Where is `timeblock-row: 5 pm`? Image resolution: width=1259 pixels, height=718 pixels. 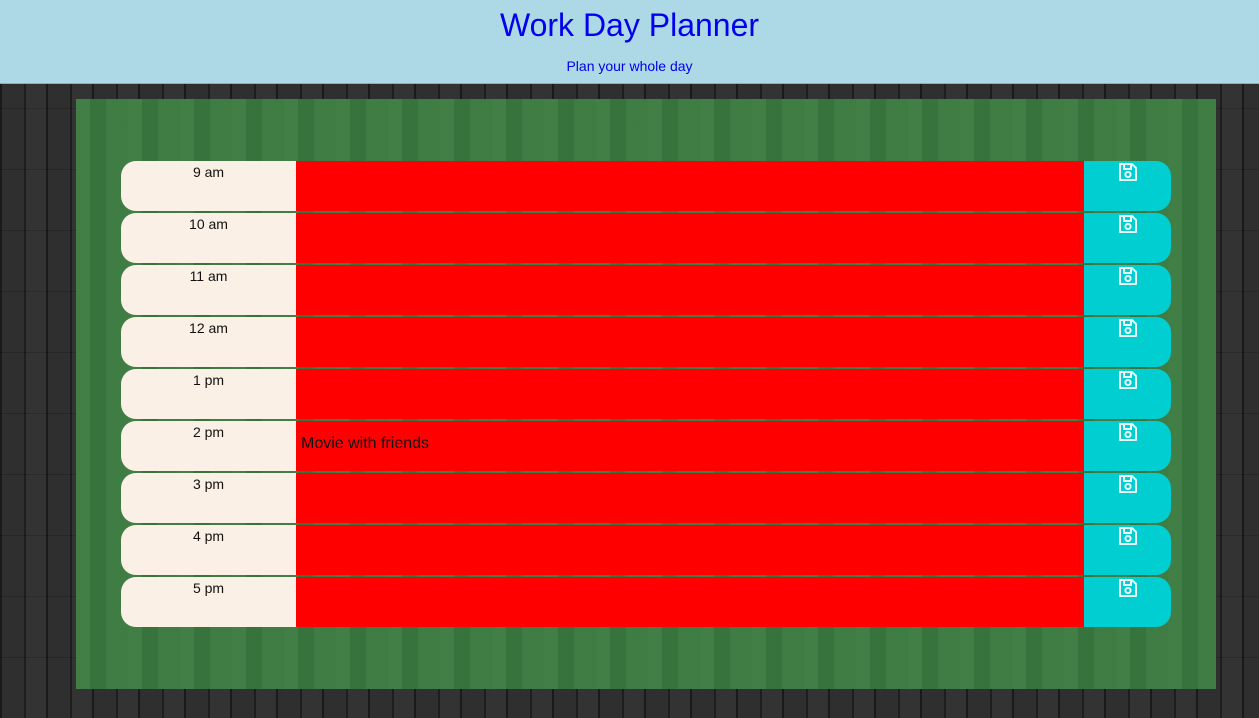 timeblock-row: 5 pm is located at coordinates (646, 602).